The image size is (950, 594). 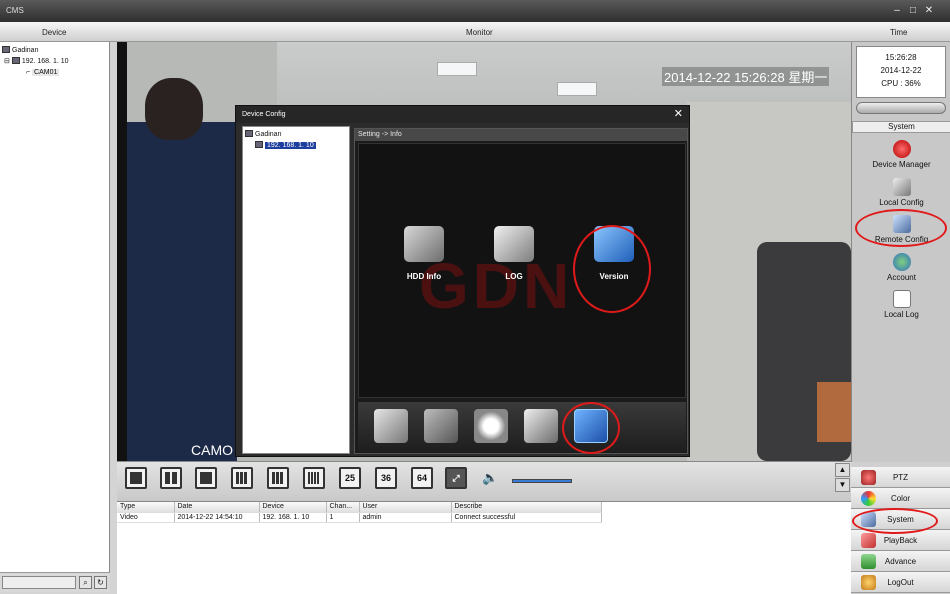 I want to click on tree-device-label: 192. 168. 1. 10, so click(x=45, y=61).